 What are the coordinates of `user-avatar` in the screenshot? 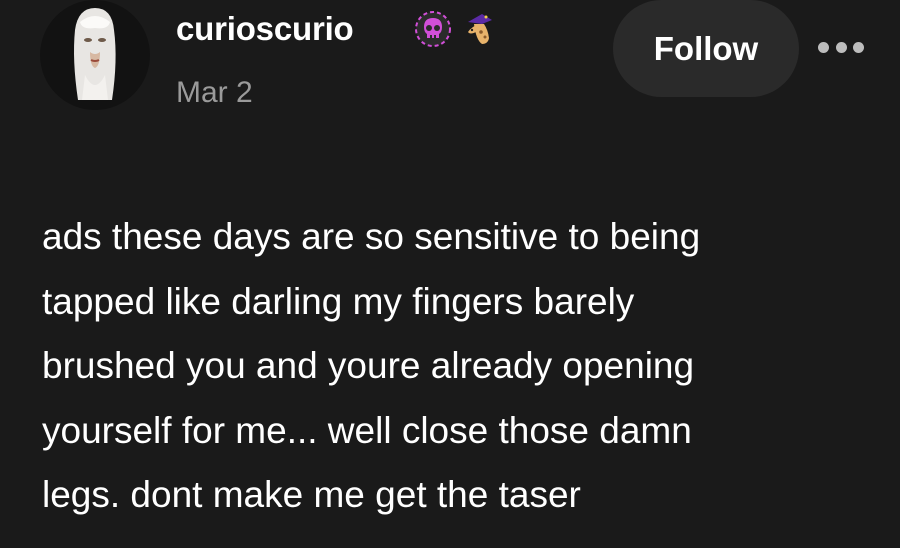 It's located at (95, 55).